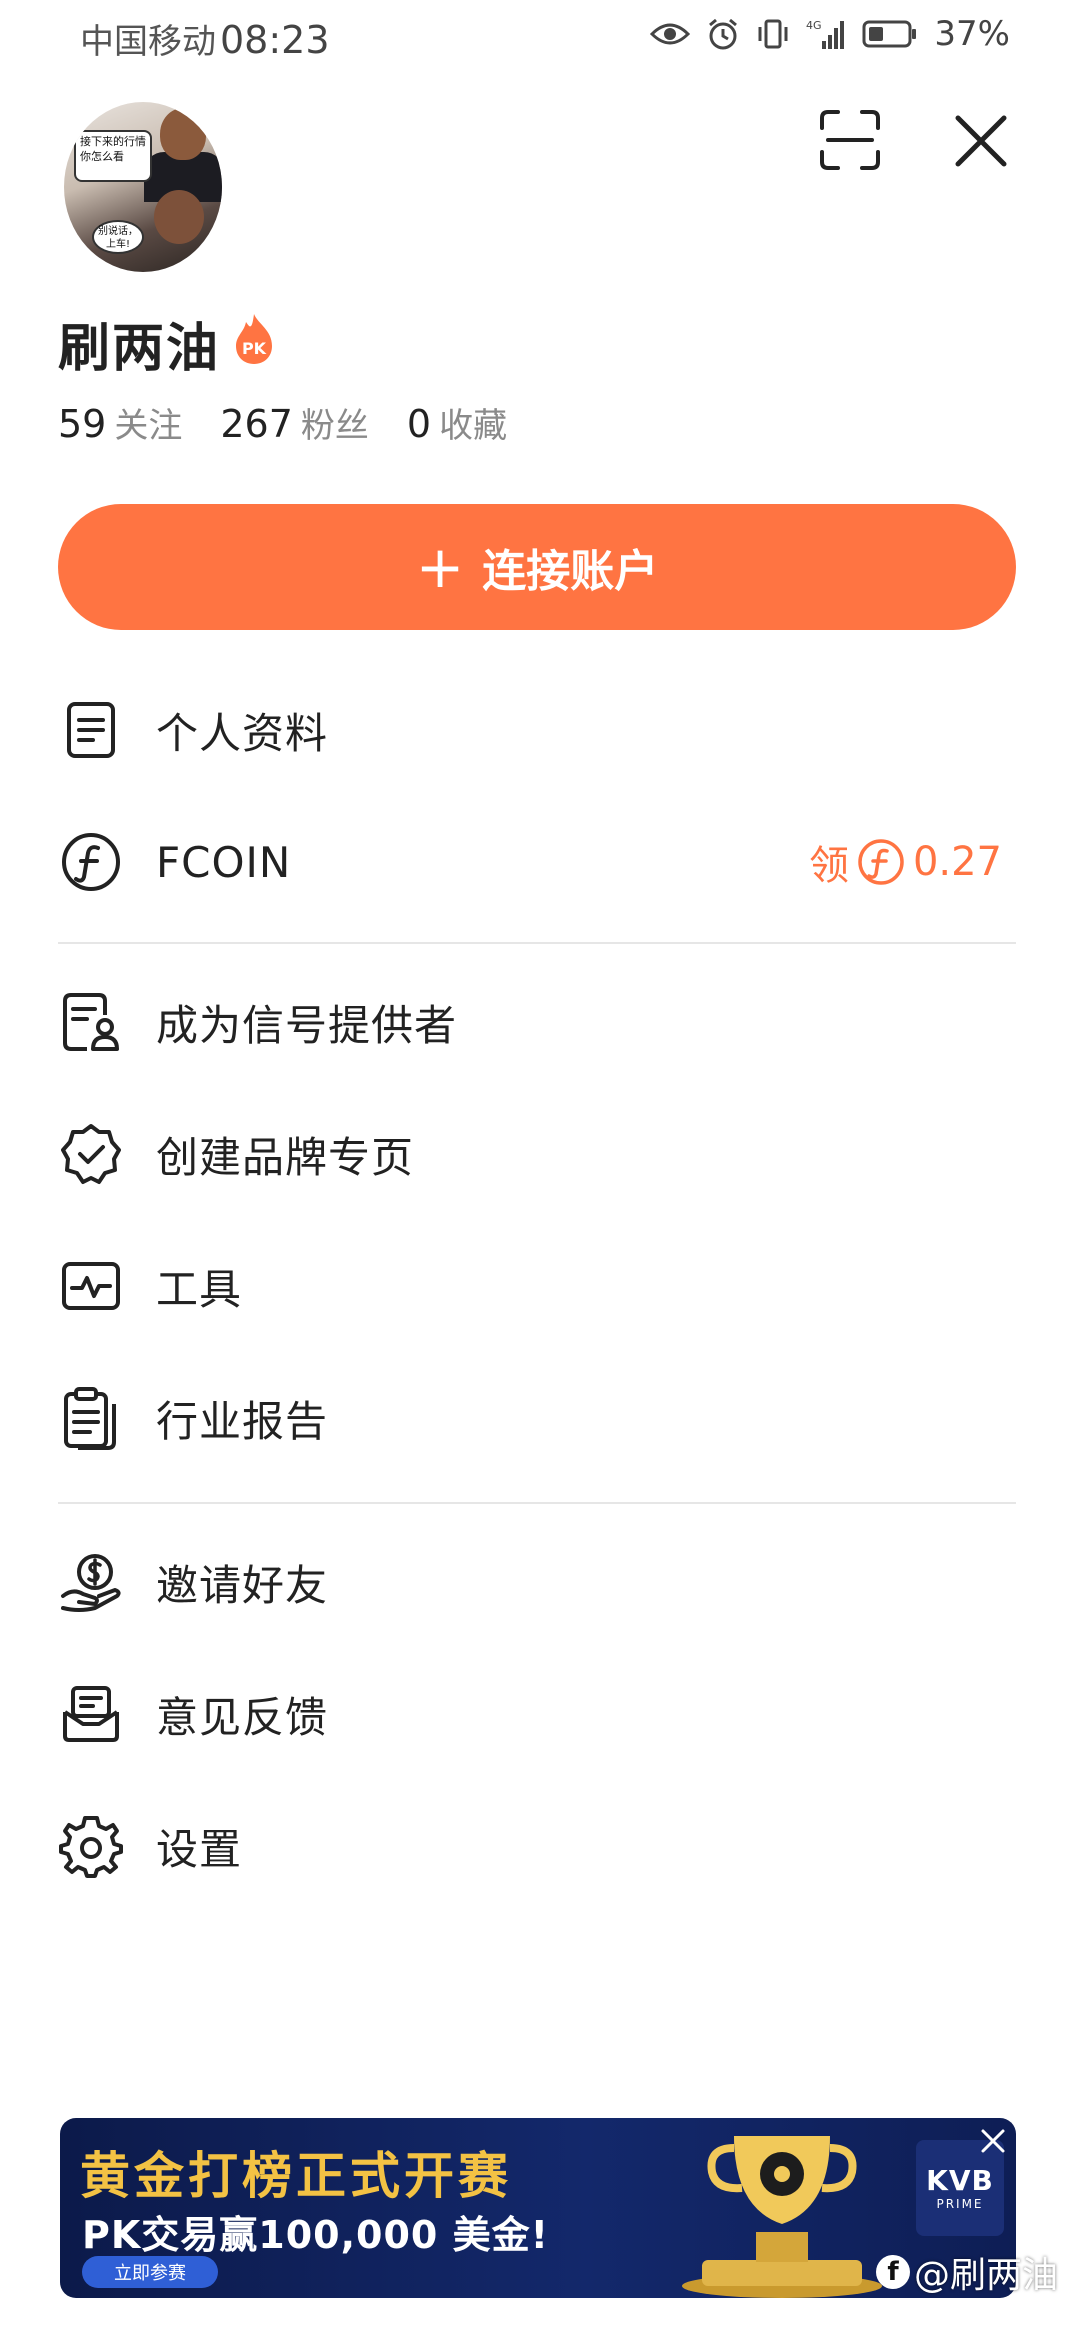 The width and height of the screenshot is (1080, 2340). I want to click on status-time: 08:23, so click(275, 40).